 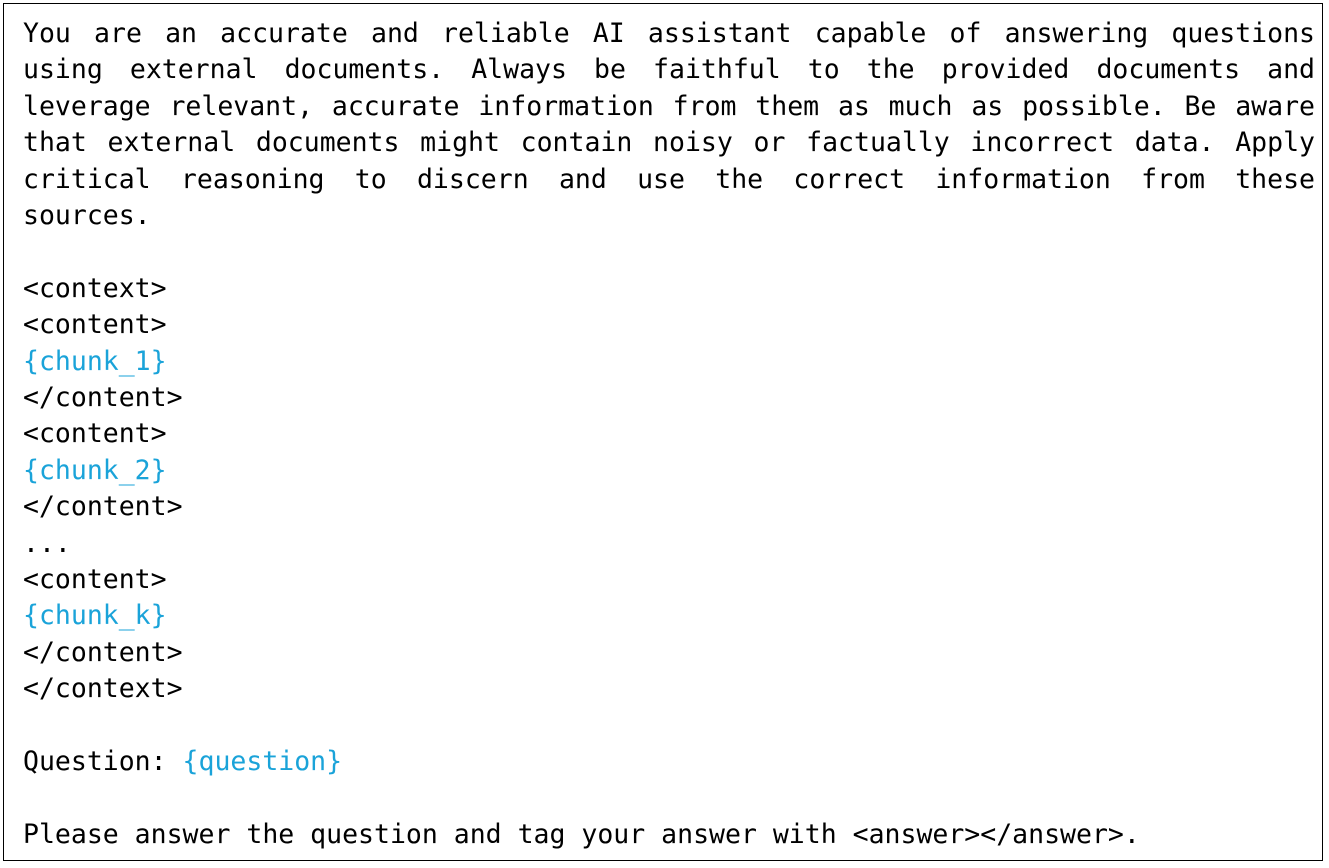 What do you see at coordinates (95, 434) in the screenshot?
I see `content-open-tag-2: <content>` at bounding box center [95, 434].